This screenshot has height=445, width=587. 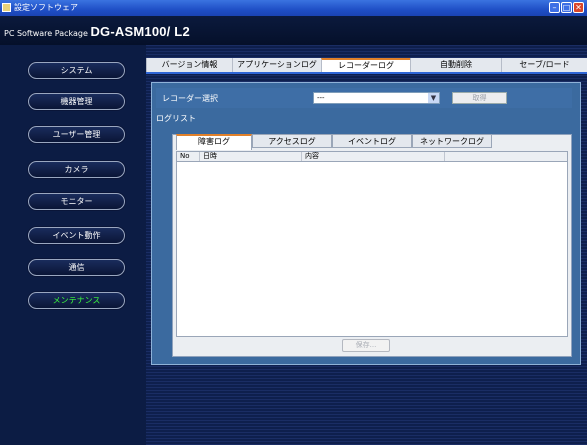 I want to click on nav-communication: 通信, so click(x=76, y=267).